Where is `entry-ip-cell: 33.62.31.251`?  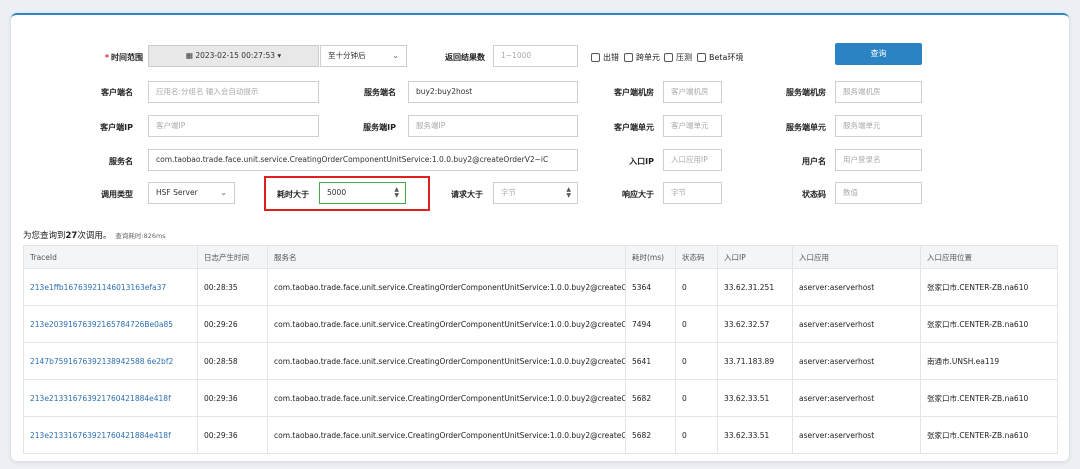 entry-ip-cell: 33.62.31.251 is located at coordinates (755, 287).